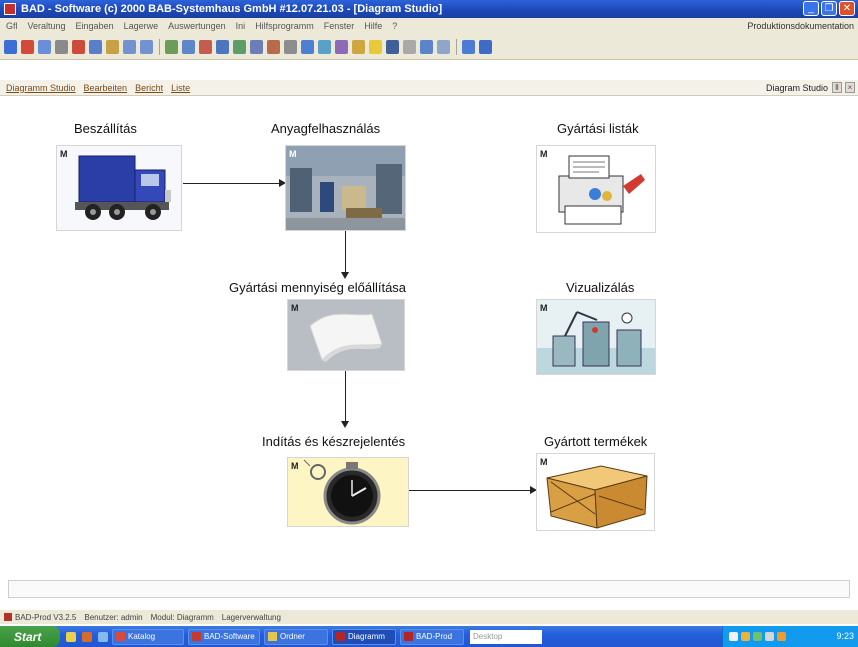 Image resolution: width=858 pixels, height=647 pixels. What do you see at coordinates (30, 636) in the screenshot?
I see `start-button: Start` at bounding box center [30, 636].